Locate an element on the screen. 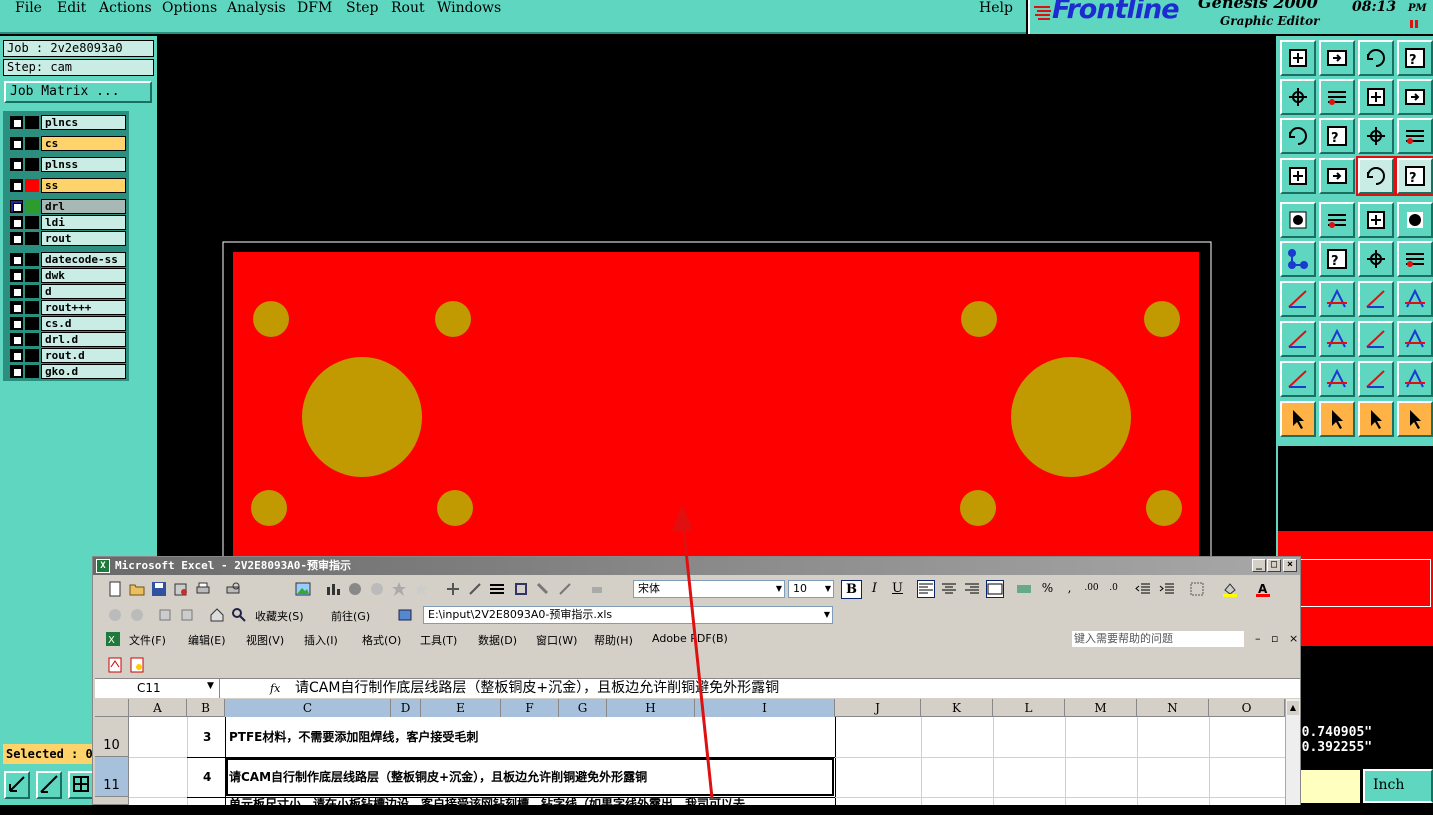 This screenshot has height=815, width=1433. menu-windows: Windows is located at coordinates (469, 8).